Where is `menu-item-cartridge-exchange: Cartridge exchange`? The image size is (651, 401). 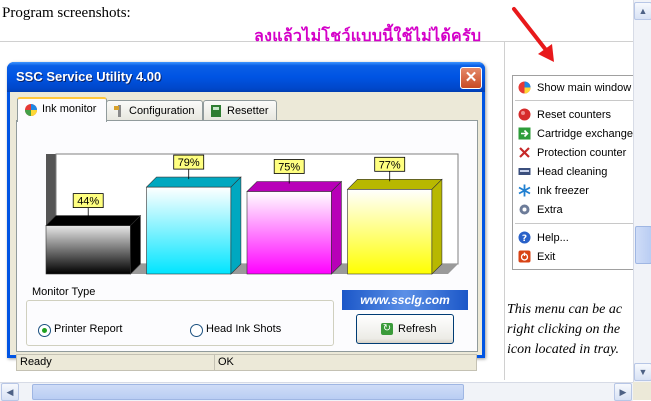 menu-item-cartridge-exchange: Cartridge exchange is located at coordinates (575, 134).